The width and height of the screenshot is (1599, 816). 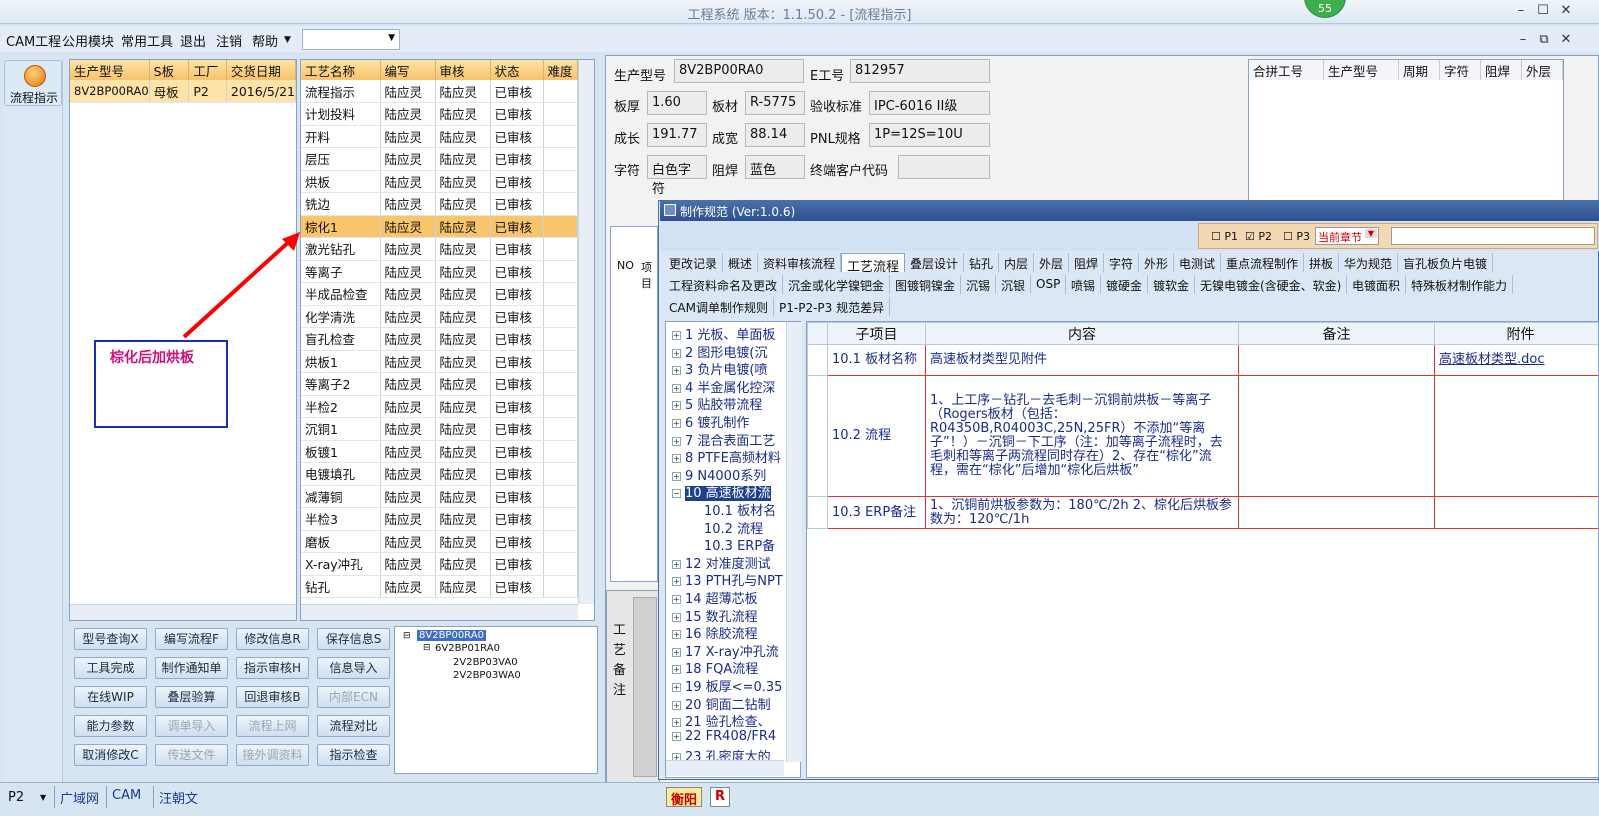 What do you see at coordinates (694, 262) in the screenshot?
I see `tab: 更改记录` at bounding box center [694, 262].